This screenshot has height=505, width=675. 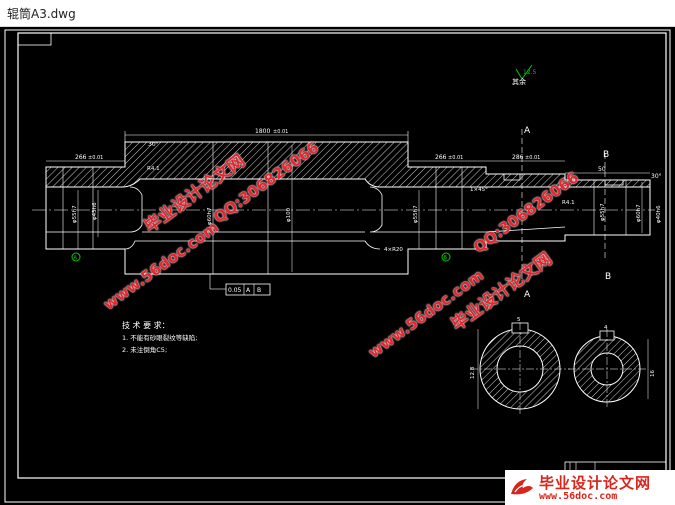 I want to click on fillet-right: R4.1, so click(x=568, y=203).